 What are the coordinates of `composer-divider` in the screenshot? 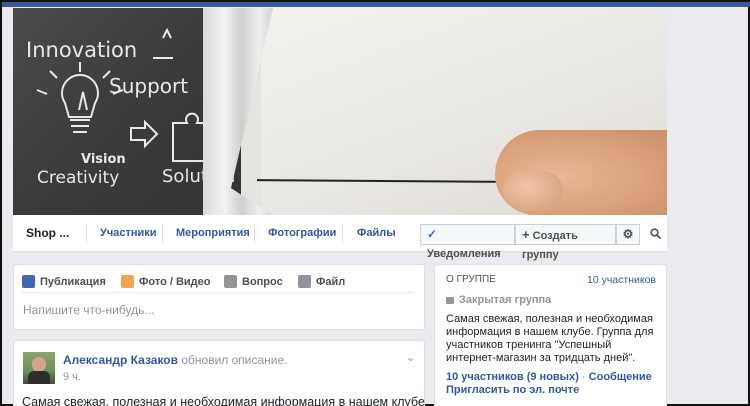 It's located at (218, 292).